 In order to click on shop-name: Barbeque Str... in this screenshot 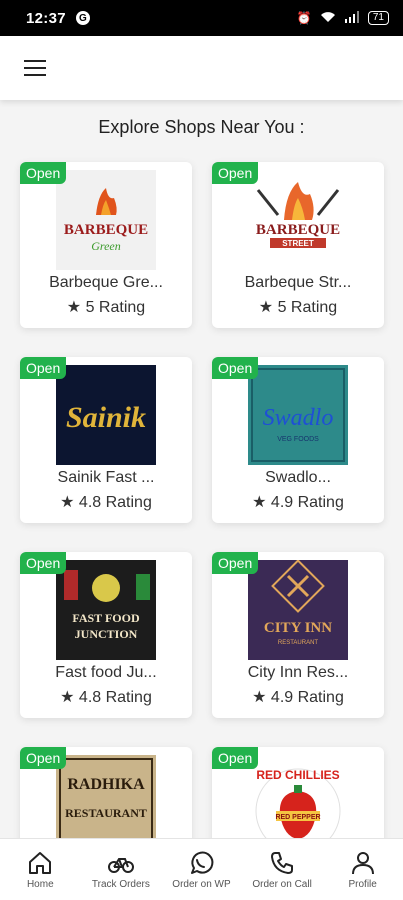, I will do `click(298, 282)`.